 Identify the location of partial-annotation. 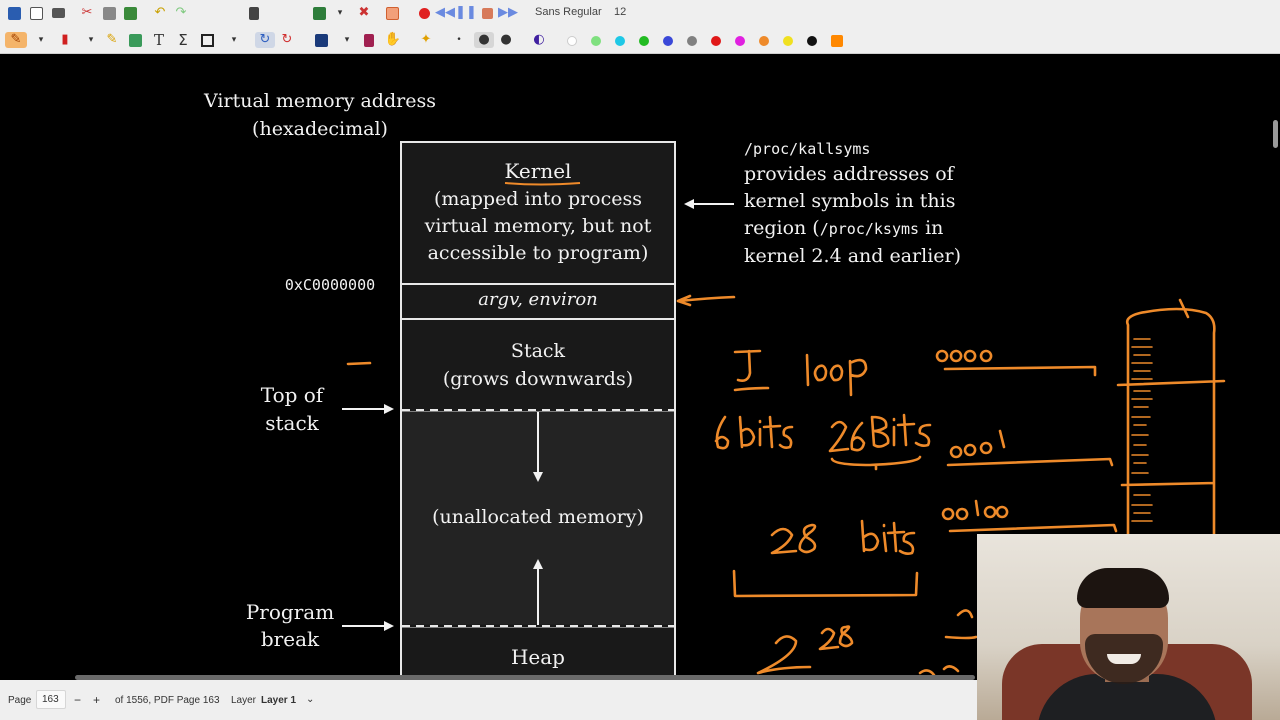
(948, 643).